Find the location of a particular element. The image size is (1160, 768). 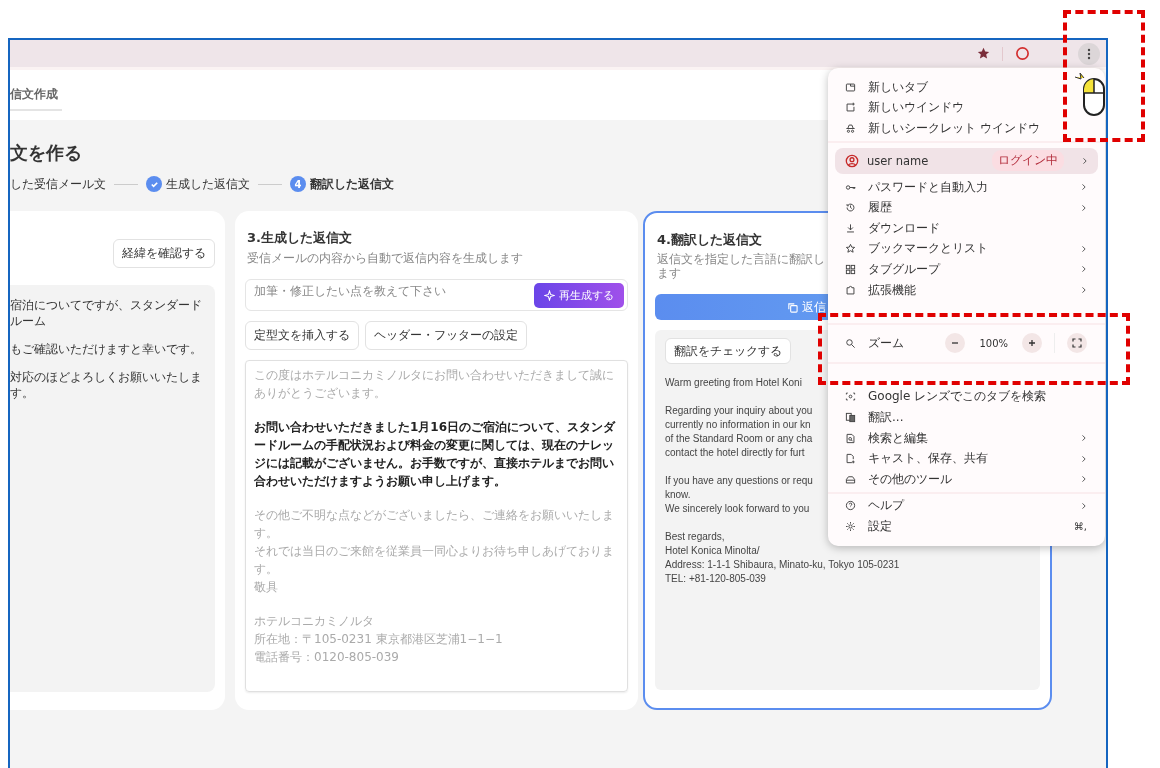

revision-field: 加筆・修正したい点を教えて下さい 再生成する is located at coordinates (436, 295).